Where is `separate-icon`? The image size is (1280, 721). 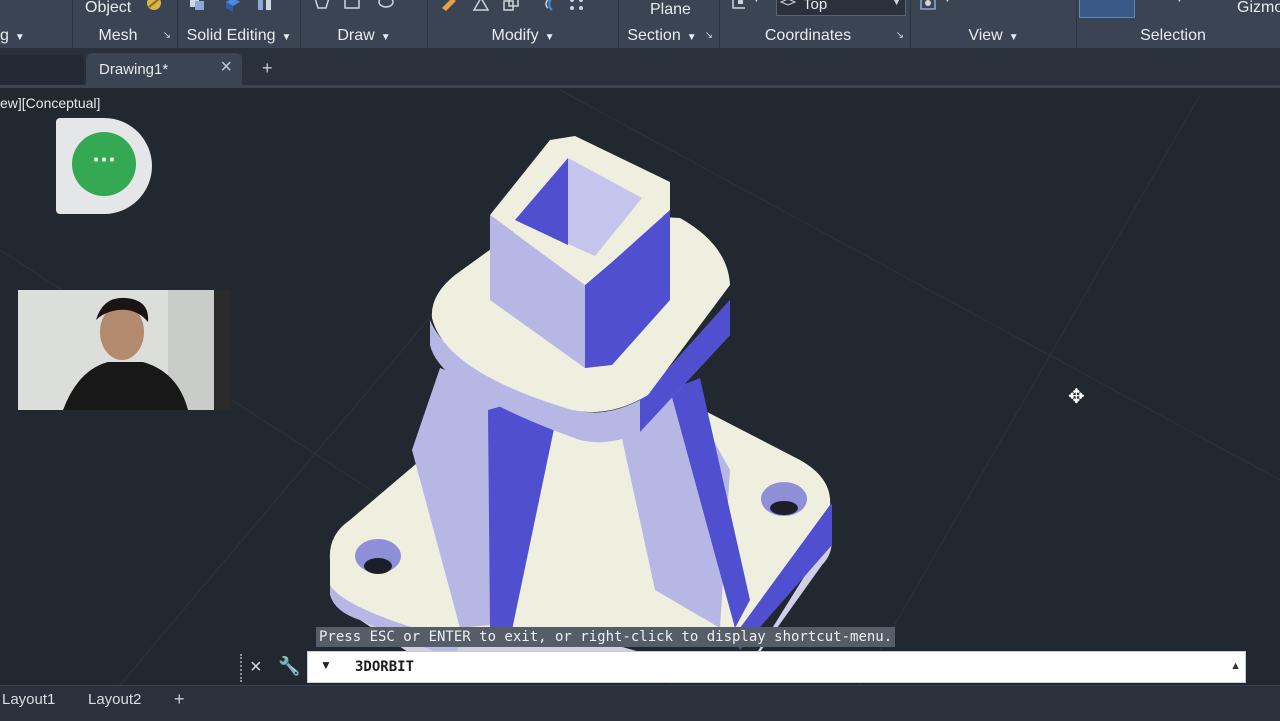 separate-icon is located at coordinates (265, 6).